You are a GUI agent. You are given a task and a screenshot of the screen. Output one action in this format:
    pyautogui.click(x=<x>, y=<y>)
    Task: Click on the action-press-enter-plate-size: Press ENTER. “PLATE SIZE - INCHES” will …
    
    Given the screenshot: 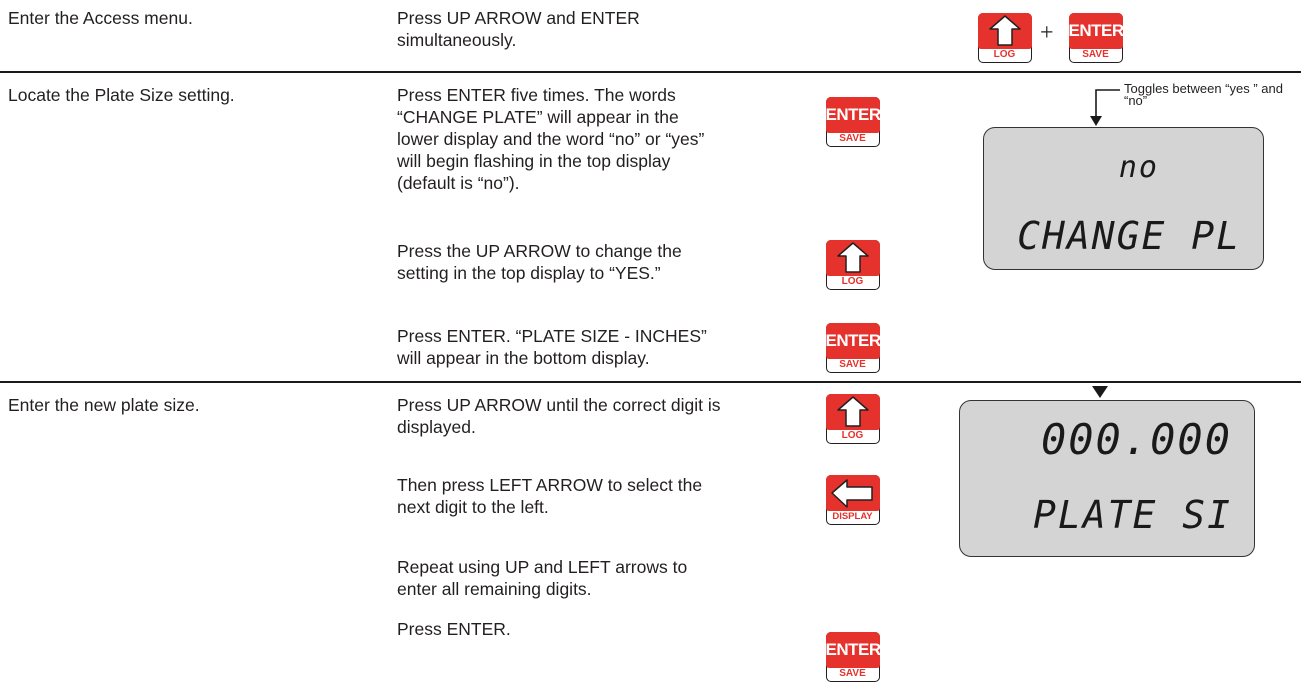 What is the action you would take?
    pyautogui.click(x=552, y=347)
    